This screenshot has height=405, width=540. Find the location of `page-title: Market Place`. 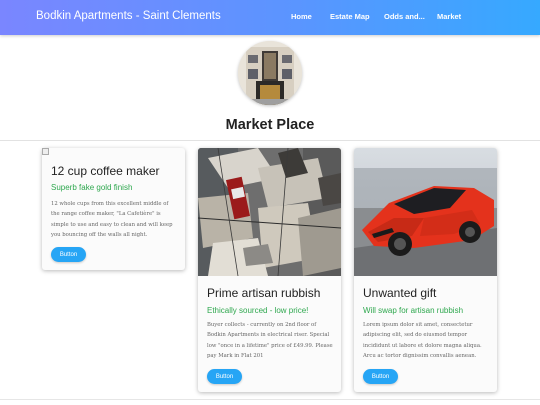

page-title: Market Place is located at coordinates (270, 125).